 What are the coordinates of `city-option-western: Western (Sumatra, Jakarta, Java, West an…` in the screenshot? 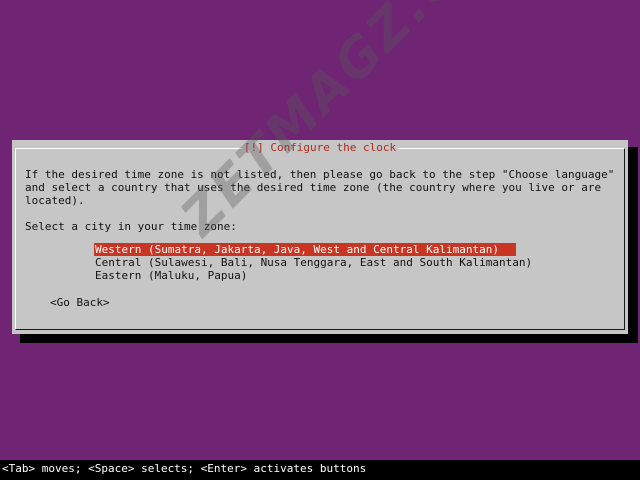 It's located at (305, 249).